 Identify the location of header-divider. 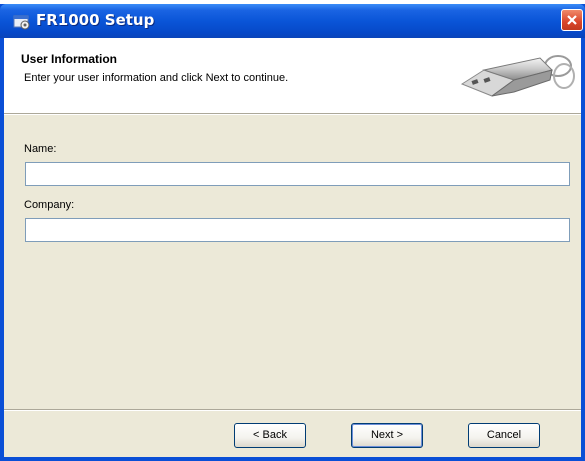
(292, 114).